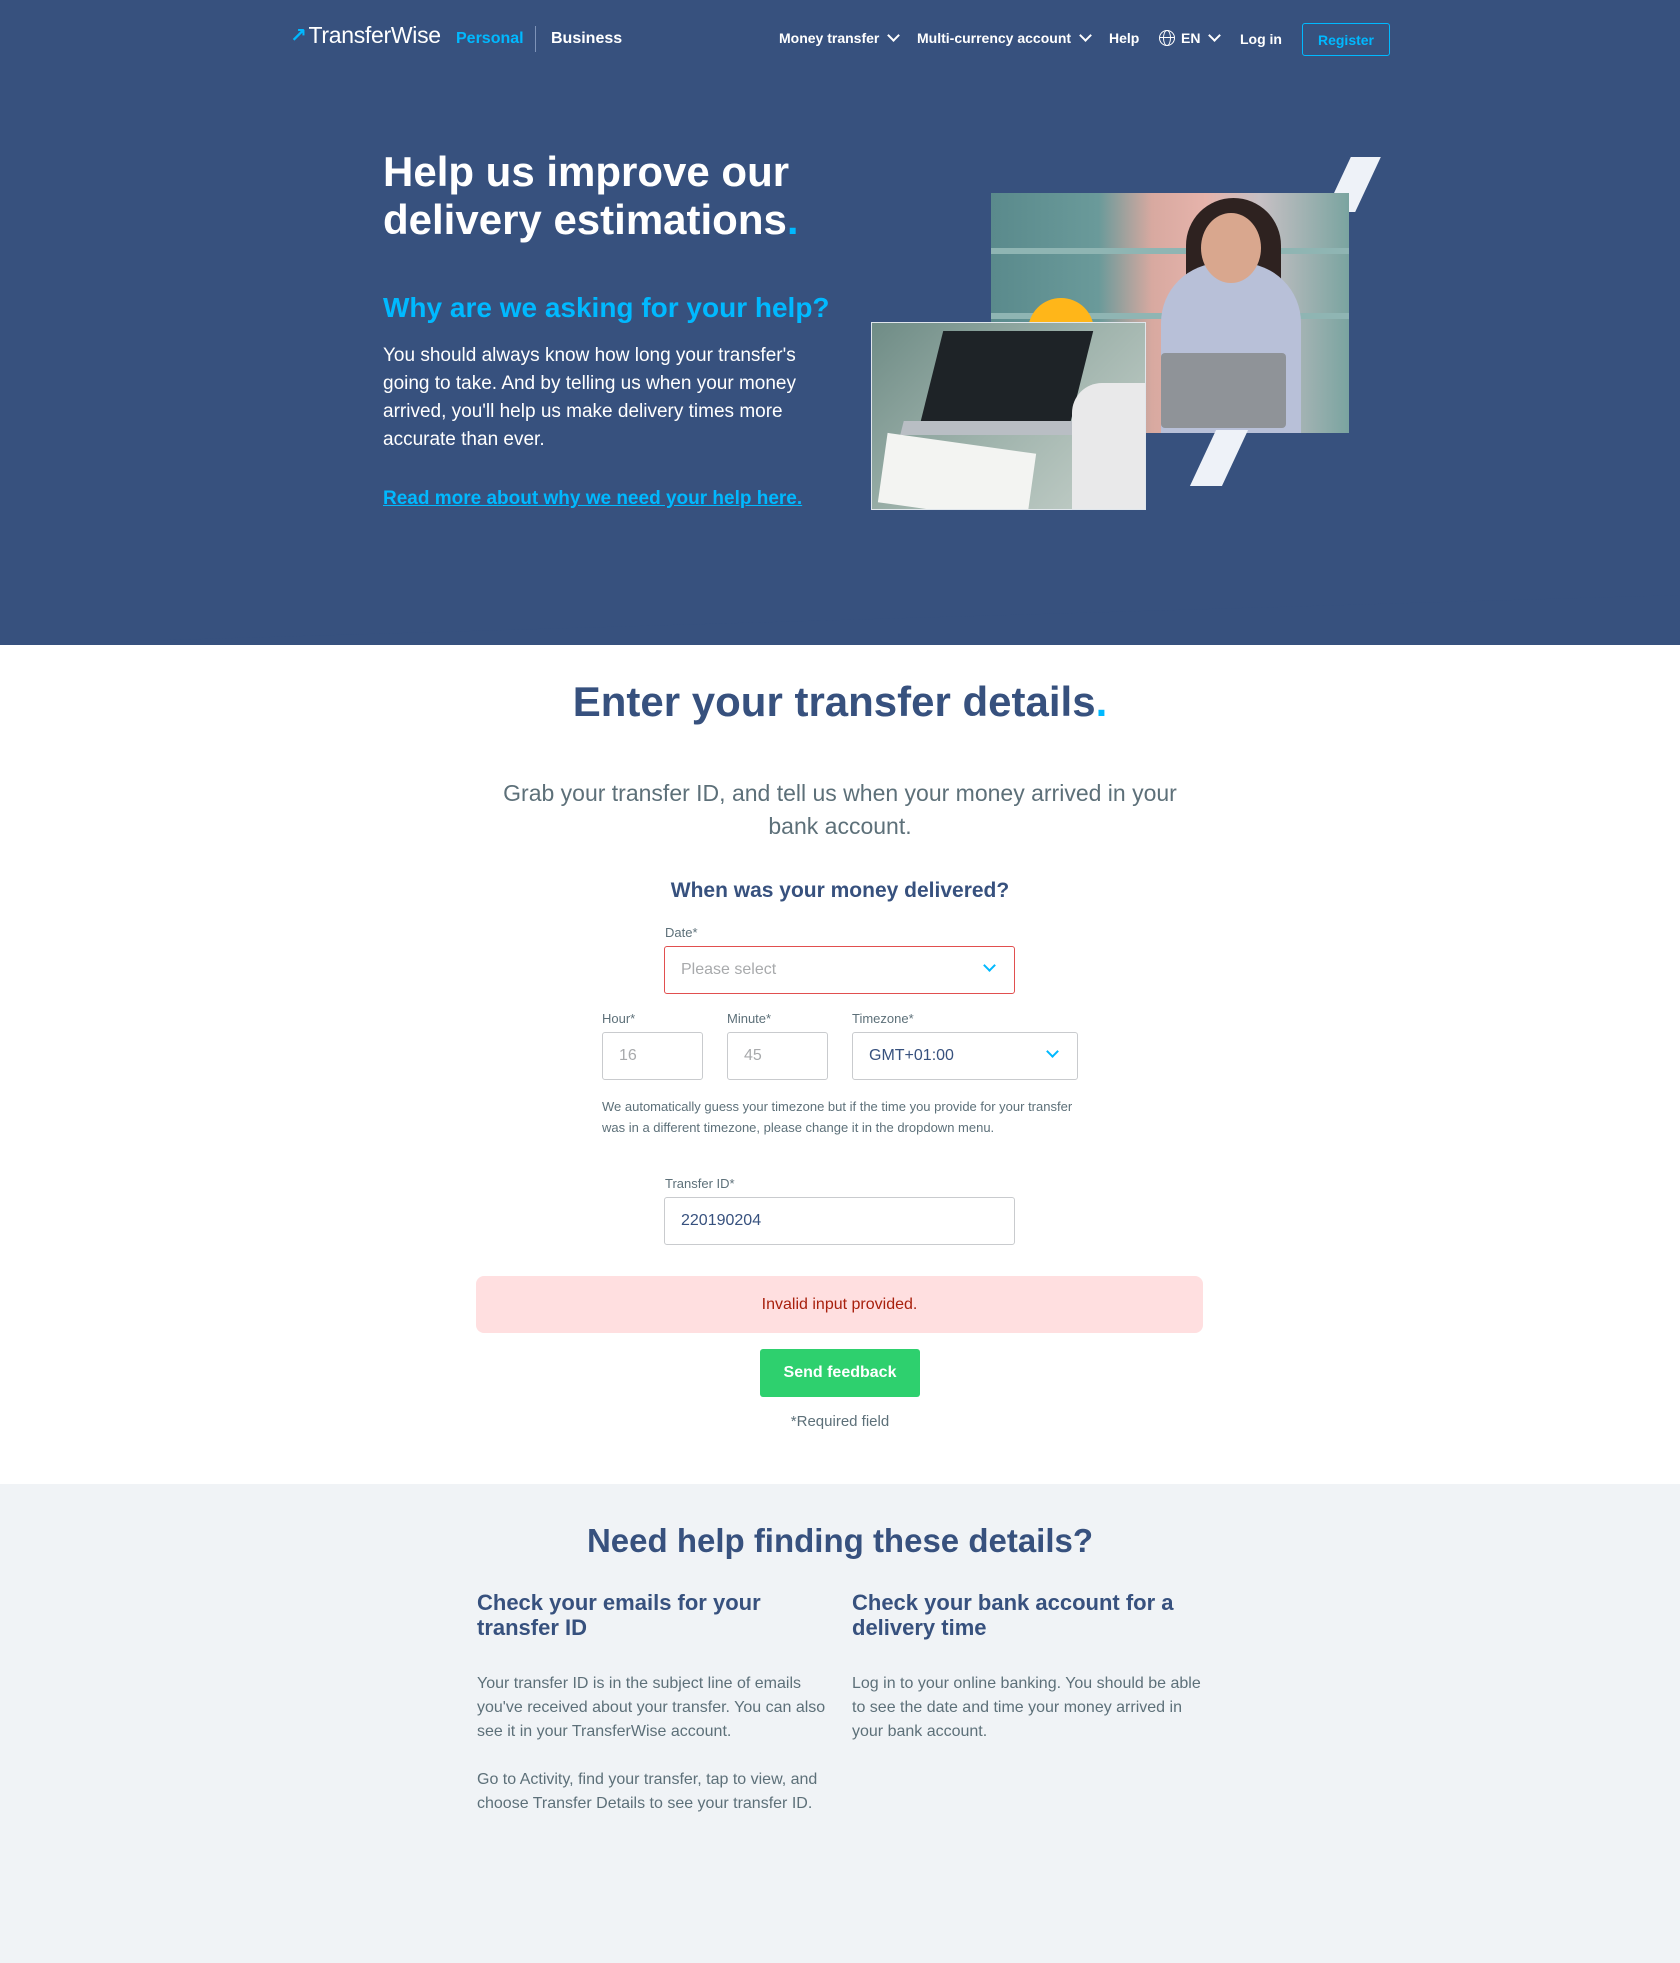 The height and width of the screenshot is (1963, 1680). Describe the element at coordinates (535, 39) in the screenshot. I see `nav-divider` at that location.